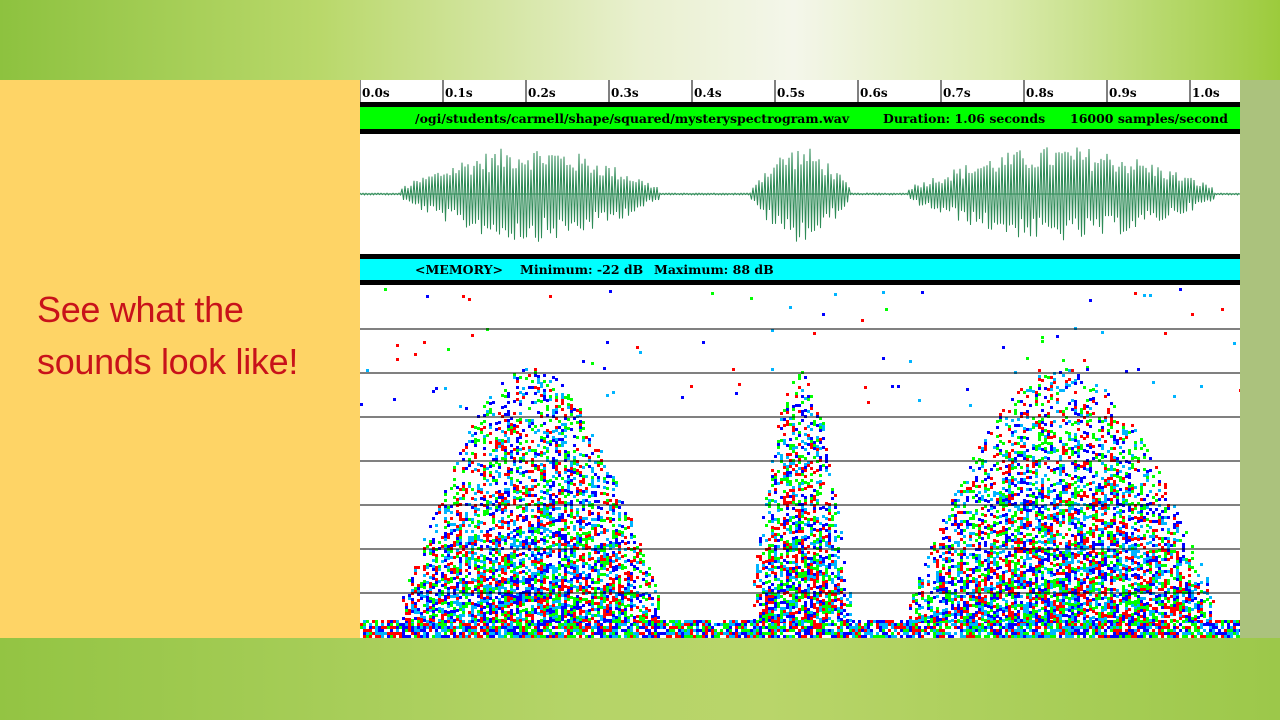 The height and width of the screenshot is (720, 1280). I want to click on memory-maximum: Maximum: 88 dB, so click(714, 269).